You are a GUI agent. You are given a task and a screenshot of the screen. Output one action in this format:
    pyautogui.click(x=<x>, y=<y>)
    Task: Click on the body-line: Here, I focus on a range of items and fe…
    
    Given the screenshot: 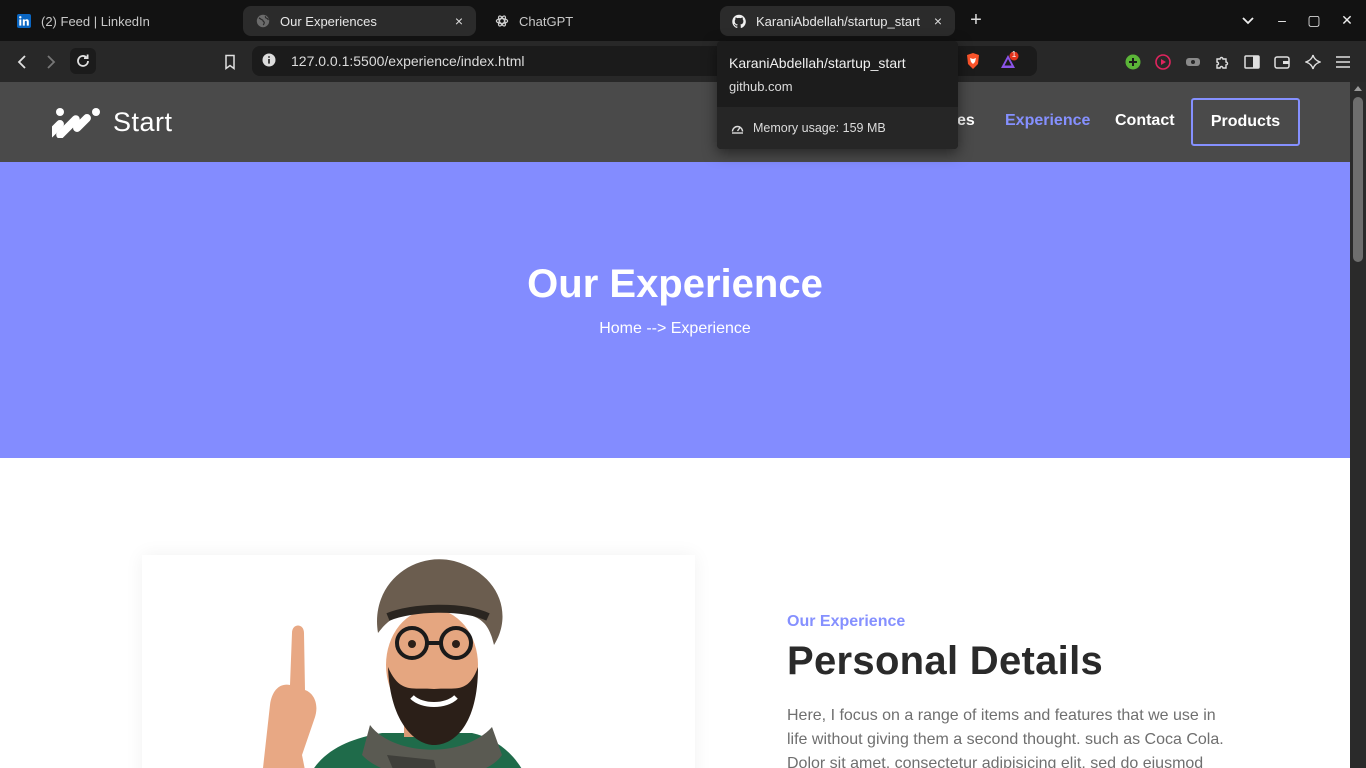 What is the action you would take?
    pyautogui.click(x=1001, y=715)
    